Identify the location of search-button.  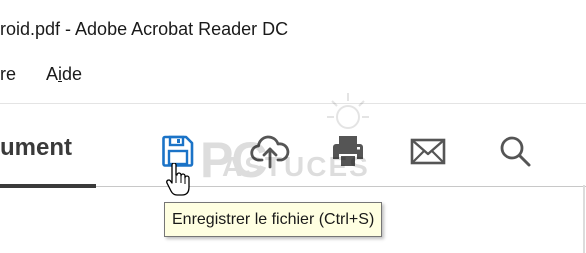
(515, 151).